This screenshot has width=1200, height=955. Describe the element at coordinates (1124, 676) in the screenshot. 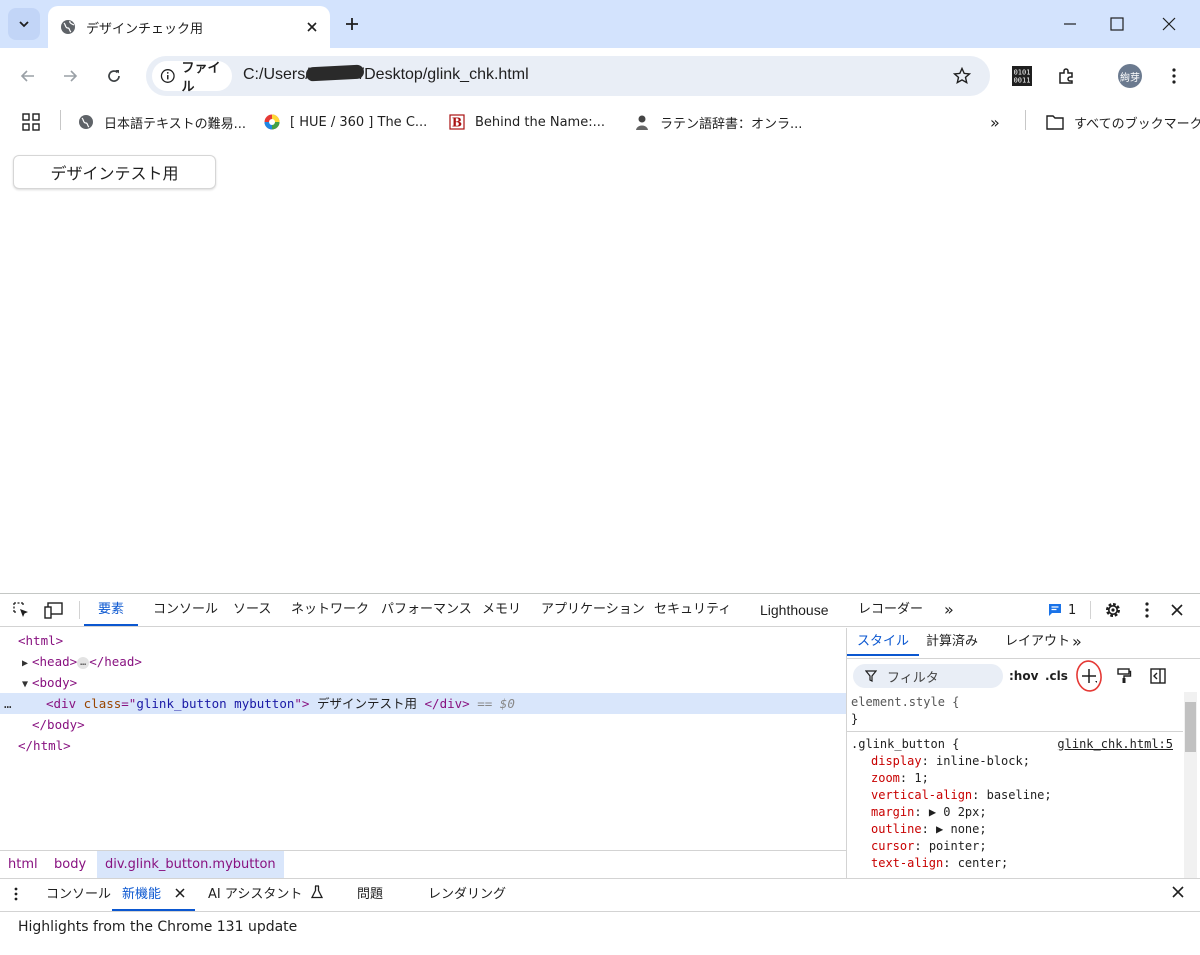

I see `element-state-button` at that location.